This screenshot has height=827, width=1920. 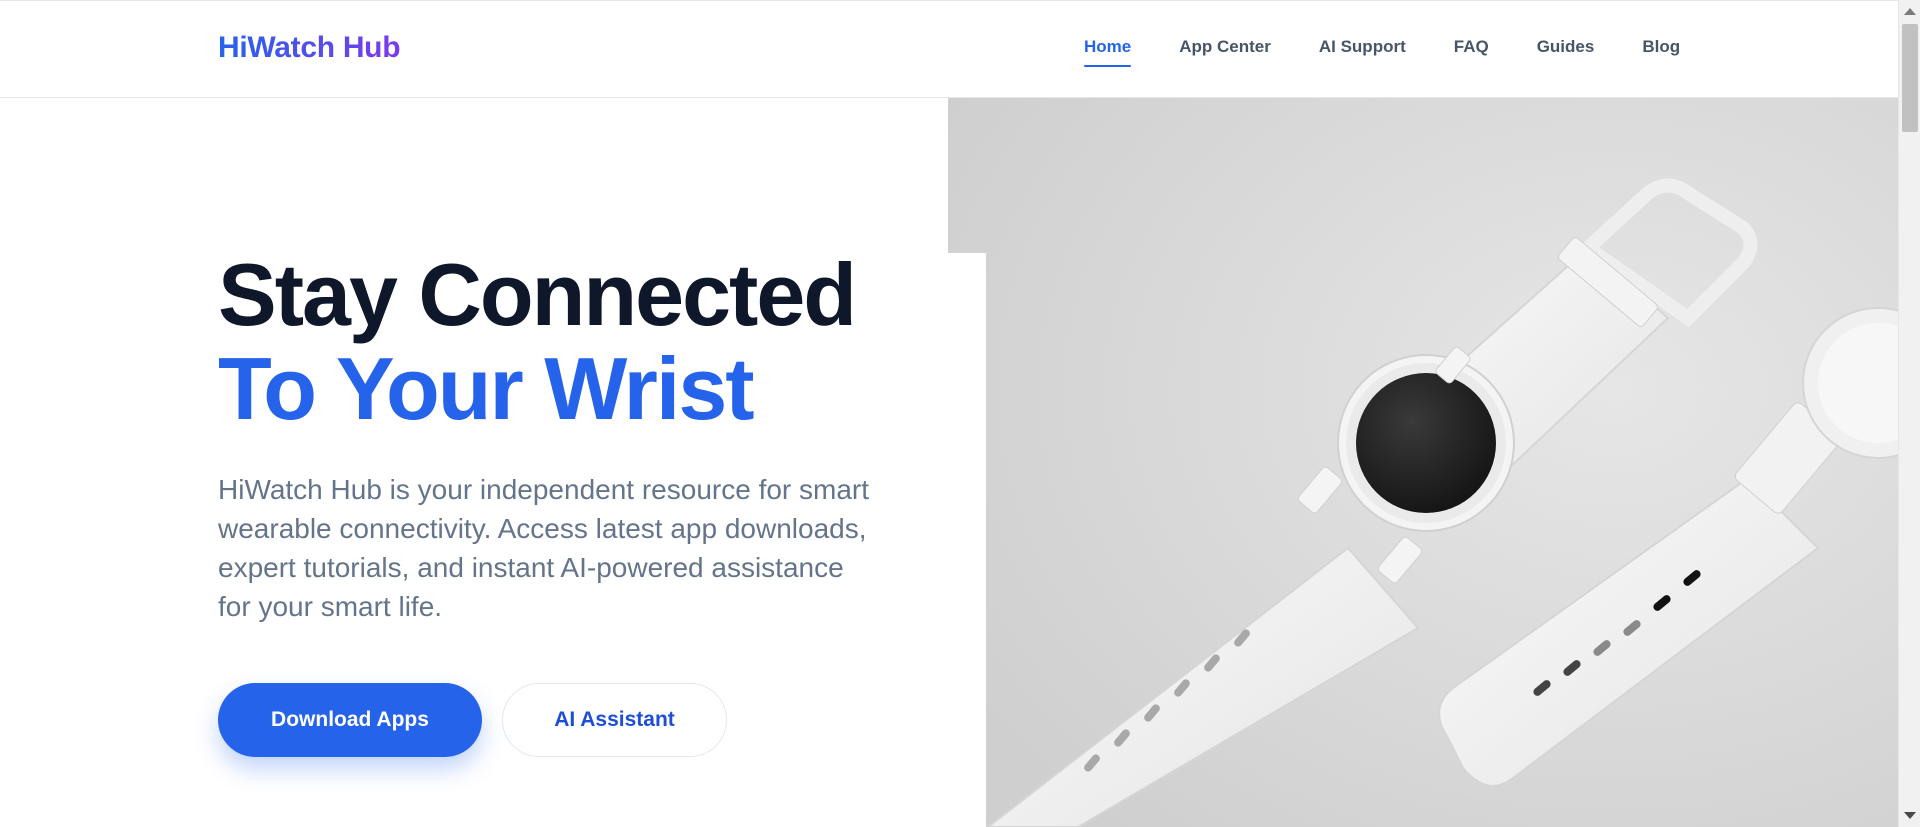 I want to click on scroll-thumb, so click(x=1910, y=78).